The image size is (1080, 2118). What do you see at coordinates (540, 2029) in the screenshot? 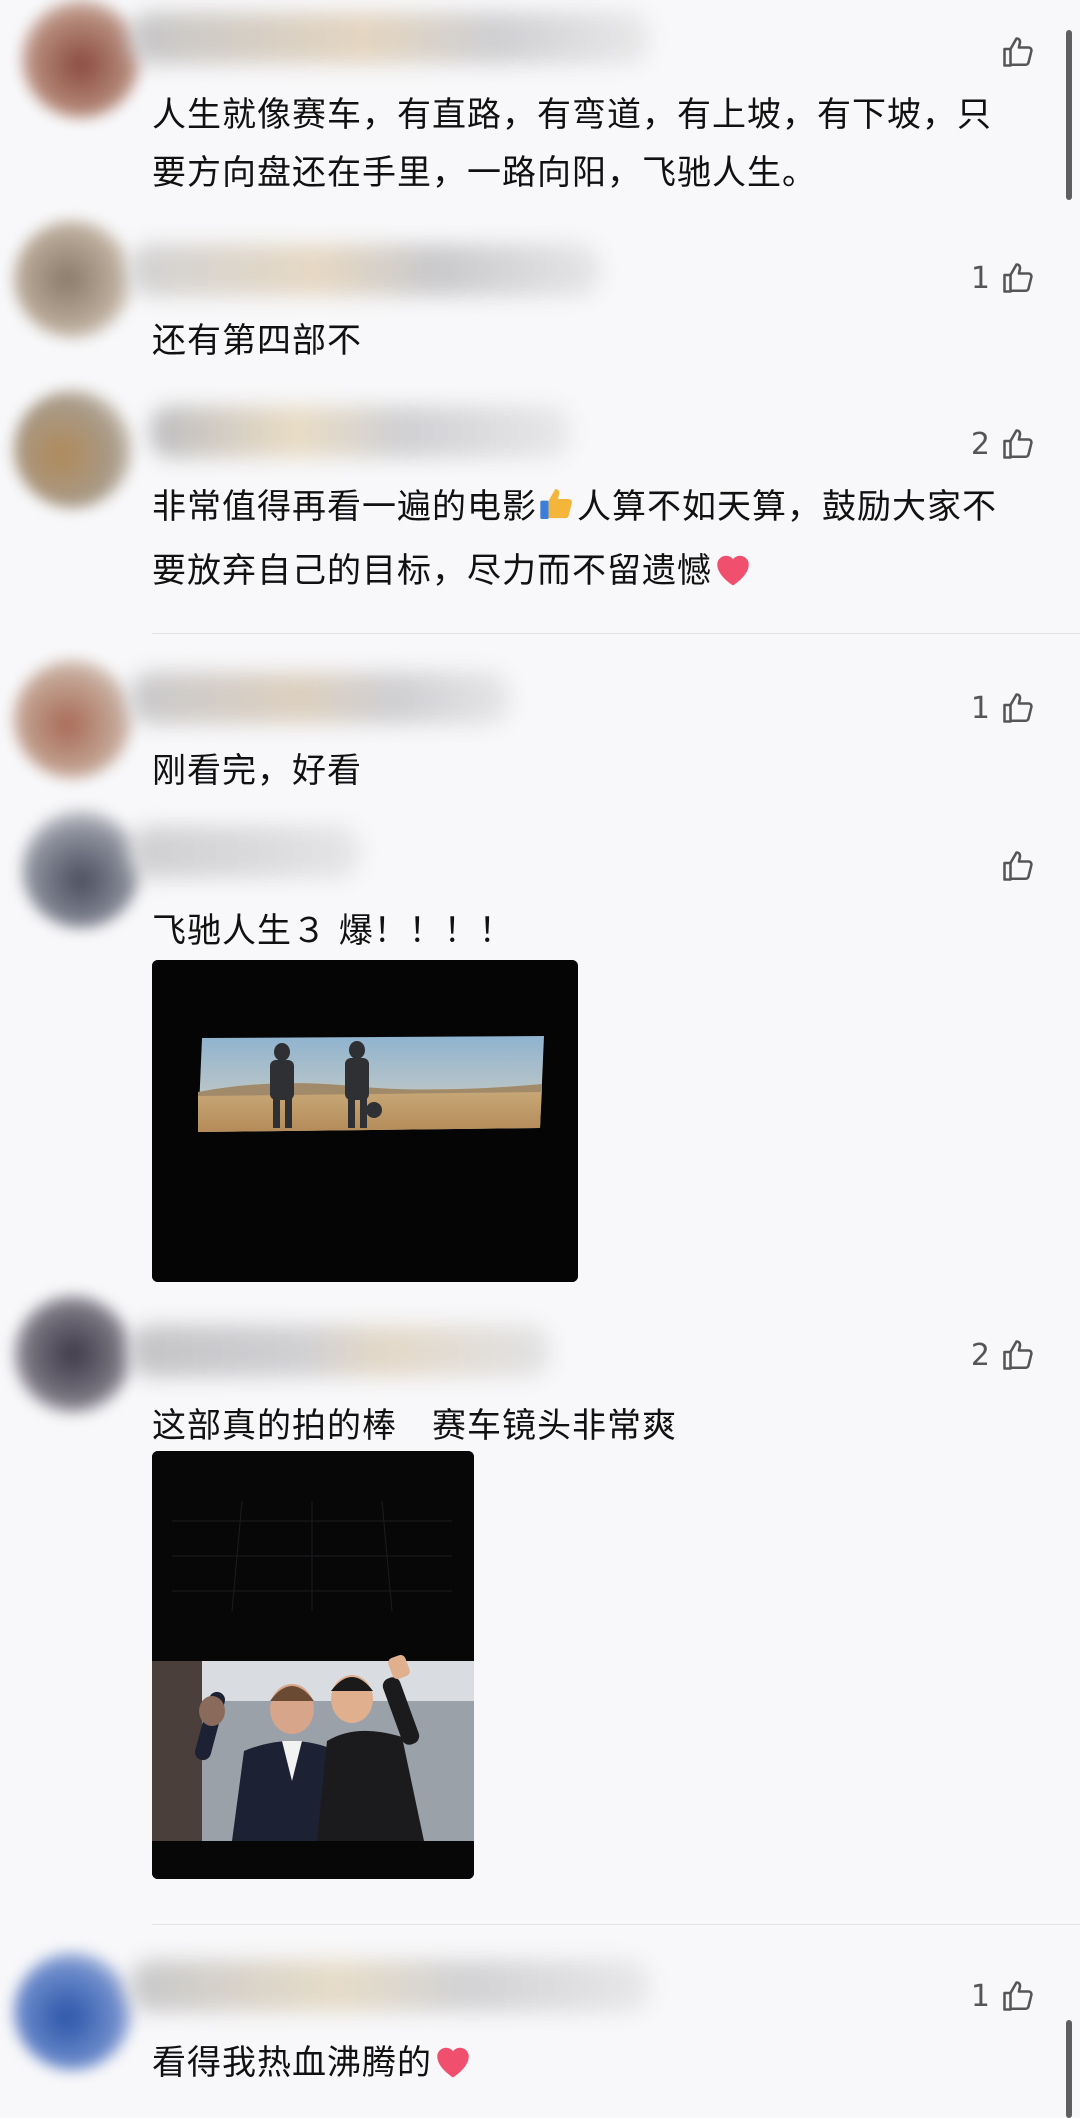
I see `comment-item: 1 看得我热血沸腾的` at bounding box center [540, 2029].